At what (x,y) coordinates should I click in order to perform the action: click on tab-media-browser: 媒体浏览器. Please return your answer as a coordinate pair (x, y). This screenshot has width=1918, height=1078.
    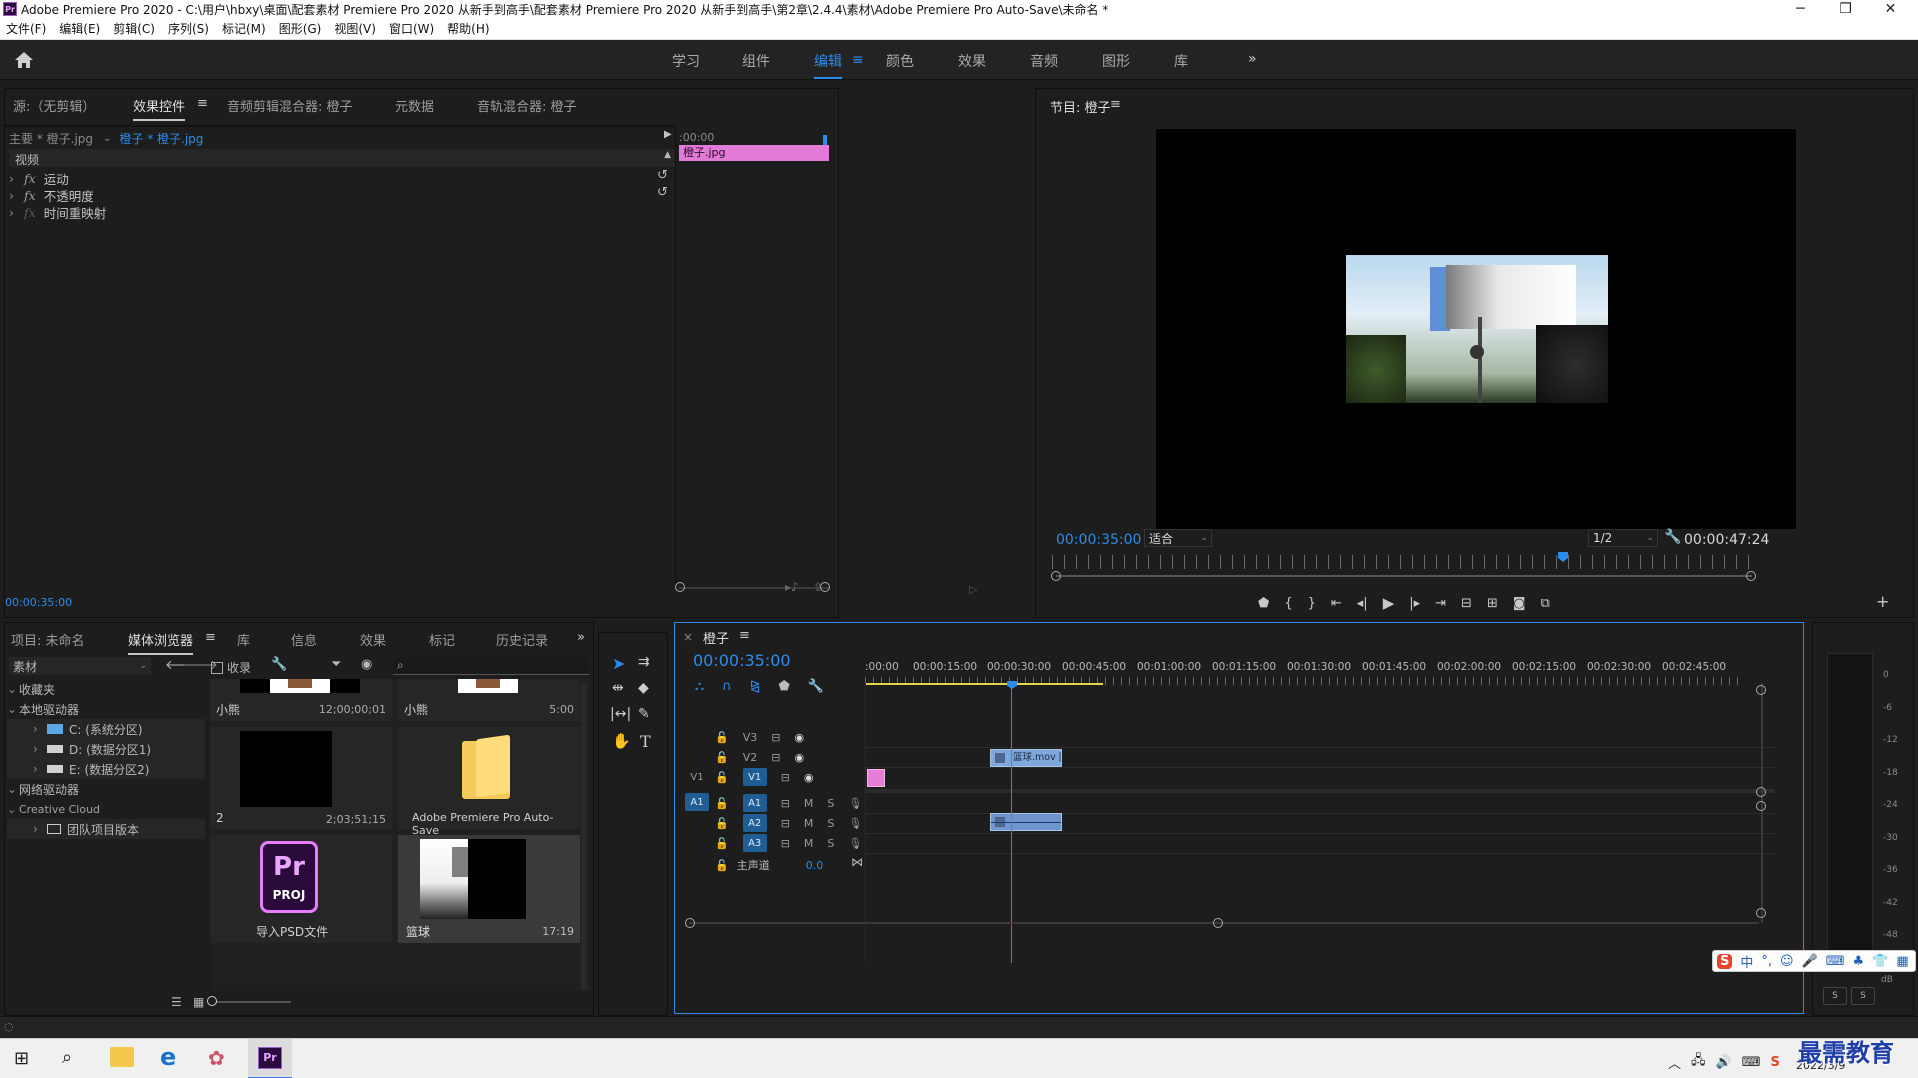
    Looking at the image, I should click on (161, 642).